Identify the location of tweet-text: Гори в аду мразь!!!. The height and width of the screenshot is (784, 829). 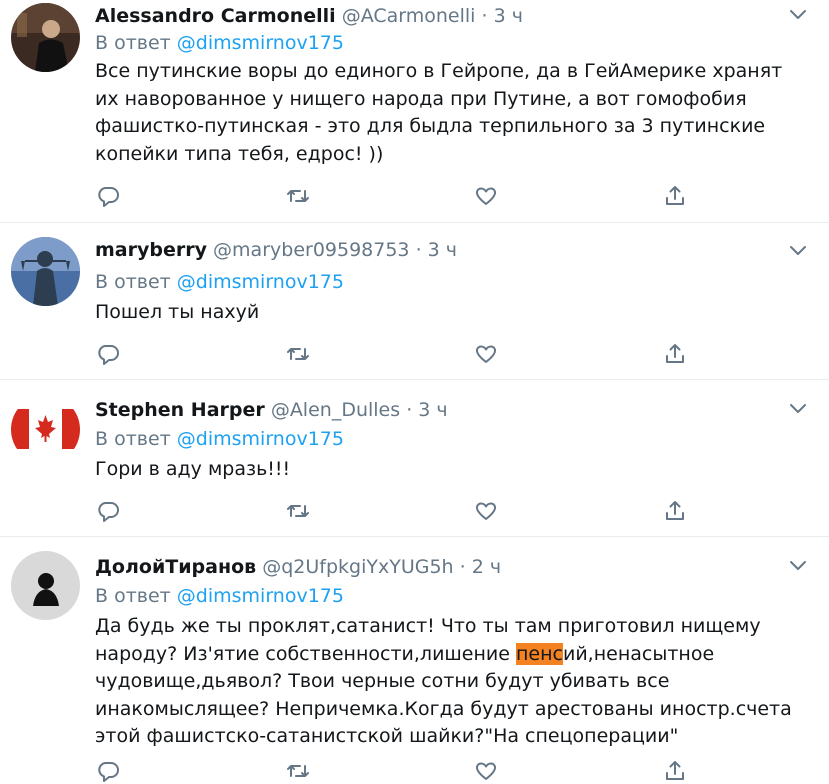
(193, 469).